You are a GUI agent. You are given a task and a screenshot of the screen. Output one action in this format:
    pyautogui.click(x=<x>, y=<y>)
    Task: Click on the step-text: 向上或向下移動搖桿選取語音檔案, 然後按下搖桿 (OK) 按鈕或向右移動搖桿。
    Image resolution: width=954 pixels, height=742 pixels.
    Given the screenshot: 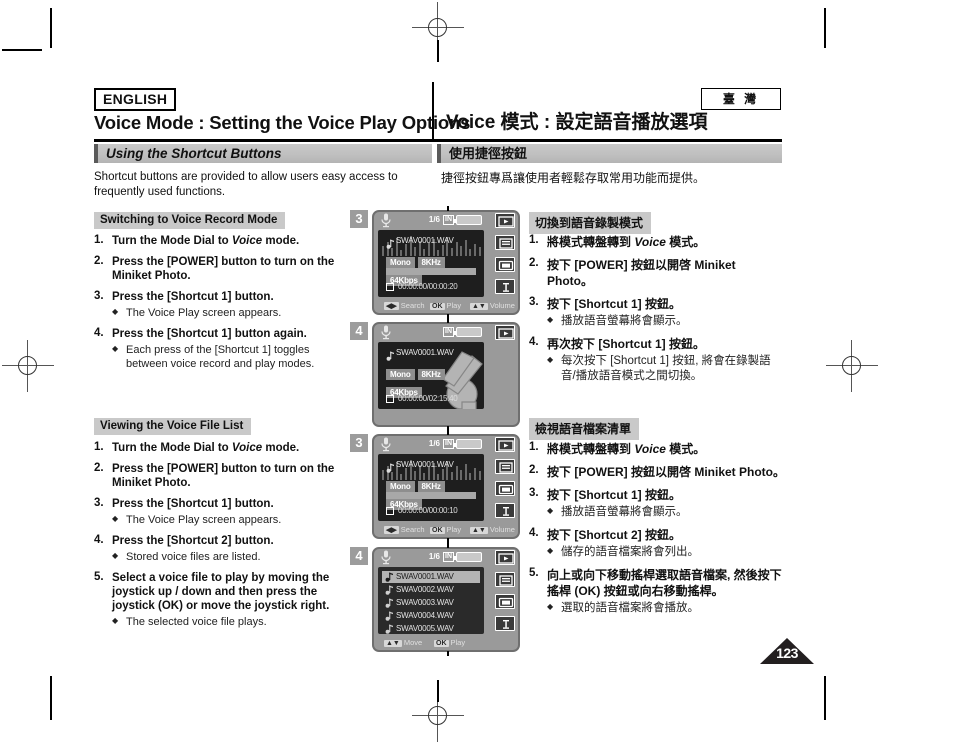 What is the action you would take?
    pyautogui.click(x=664, y=583)
    